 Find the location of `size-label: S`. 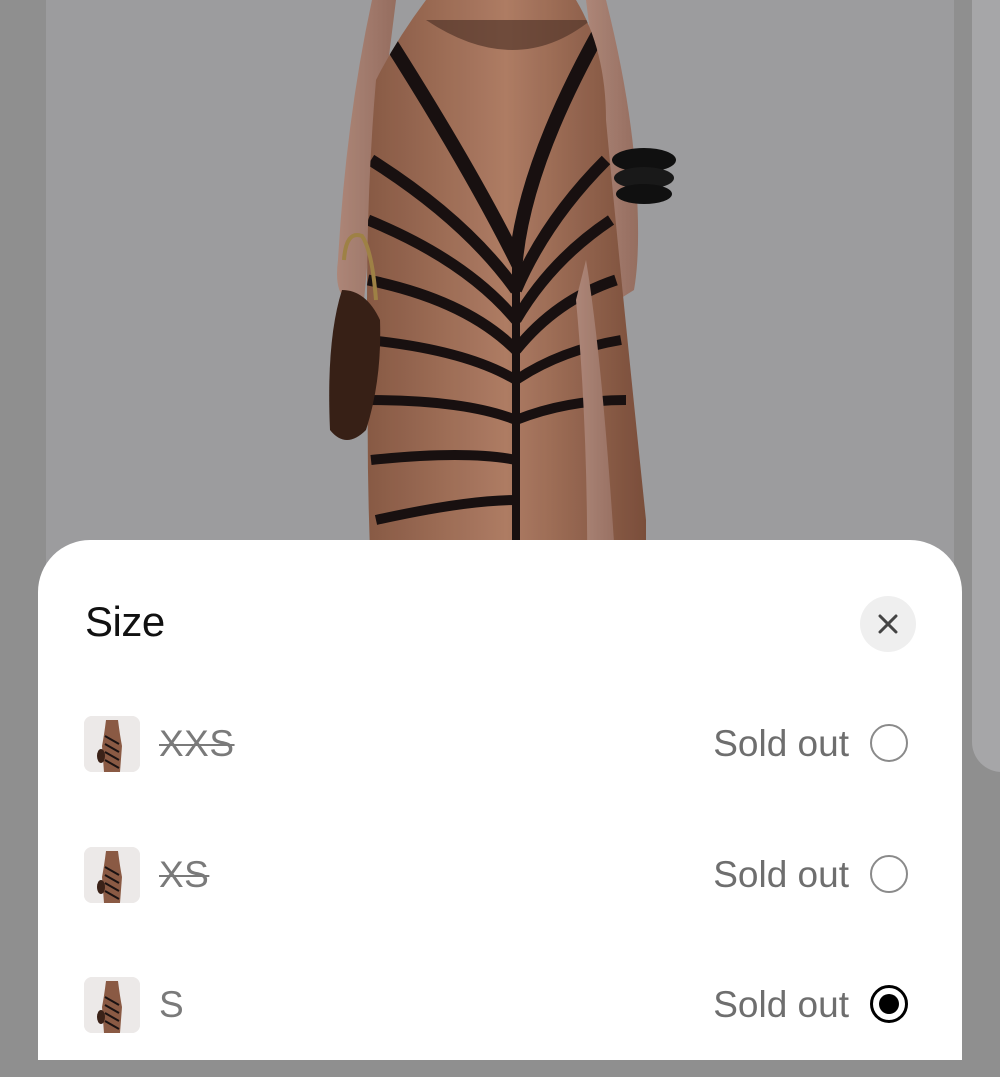

size-label: S is located at coordinates (172, 1004).